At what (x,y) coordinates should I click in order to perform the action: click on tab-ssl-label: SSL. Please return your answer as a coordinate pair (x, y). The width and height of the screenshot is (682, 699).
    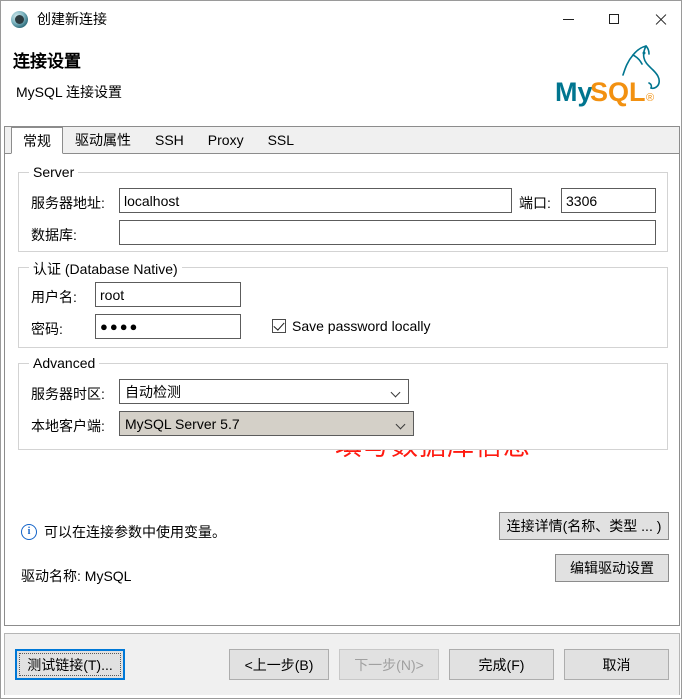
    Looking at the image, I should click on (281, 140).